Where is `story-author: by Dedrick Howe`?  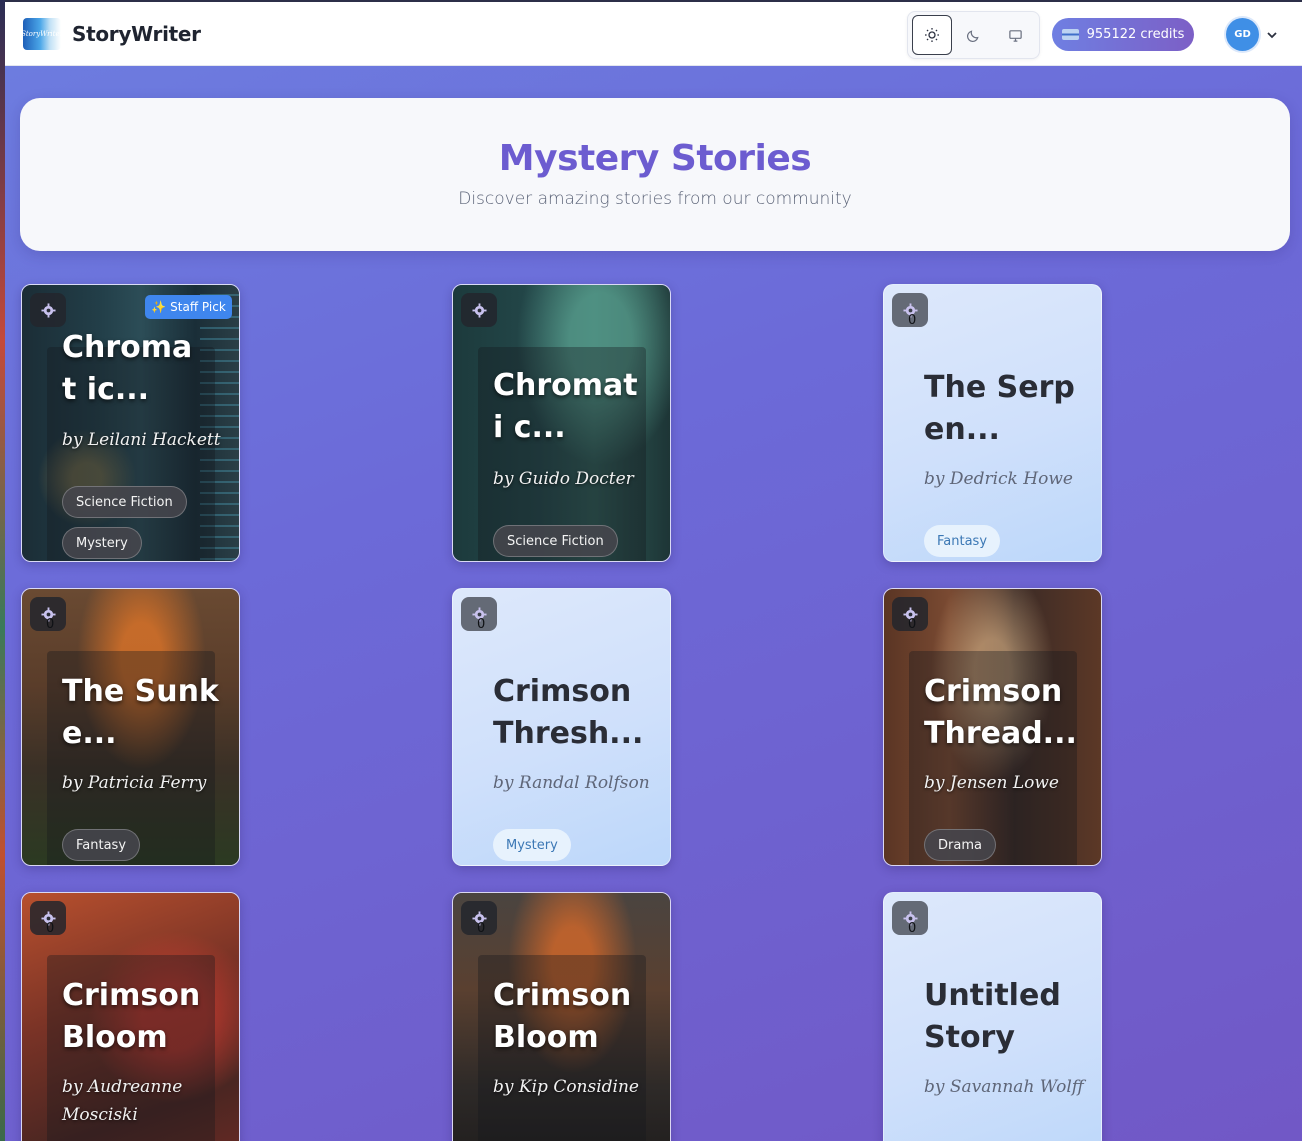 story-author: by Dedrick Howe is located at coordinates (998, 479).